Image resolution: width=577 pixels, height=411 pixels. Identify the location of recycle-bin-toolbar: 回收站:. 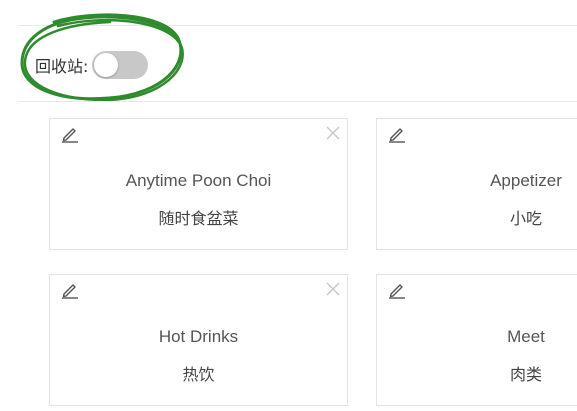
(92, 65).